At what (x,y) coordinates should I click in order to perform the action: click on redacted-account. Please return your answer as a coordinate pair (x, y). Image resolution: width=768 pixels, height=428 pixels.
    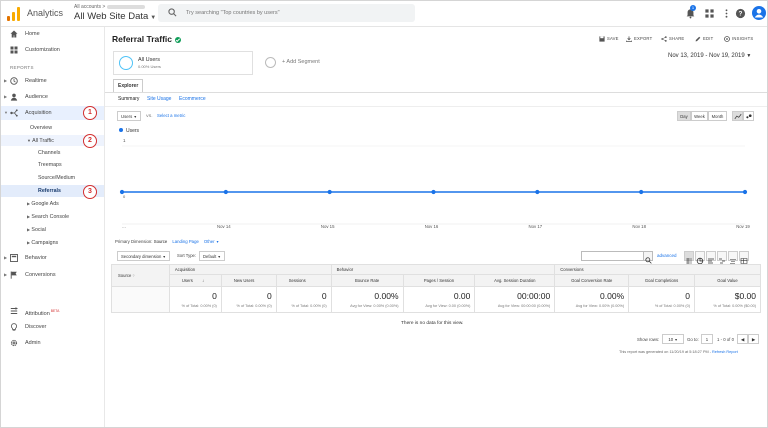
    Looking at the image, I should click on (126, 6).